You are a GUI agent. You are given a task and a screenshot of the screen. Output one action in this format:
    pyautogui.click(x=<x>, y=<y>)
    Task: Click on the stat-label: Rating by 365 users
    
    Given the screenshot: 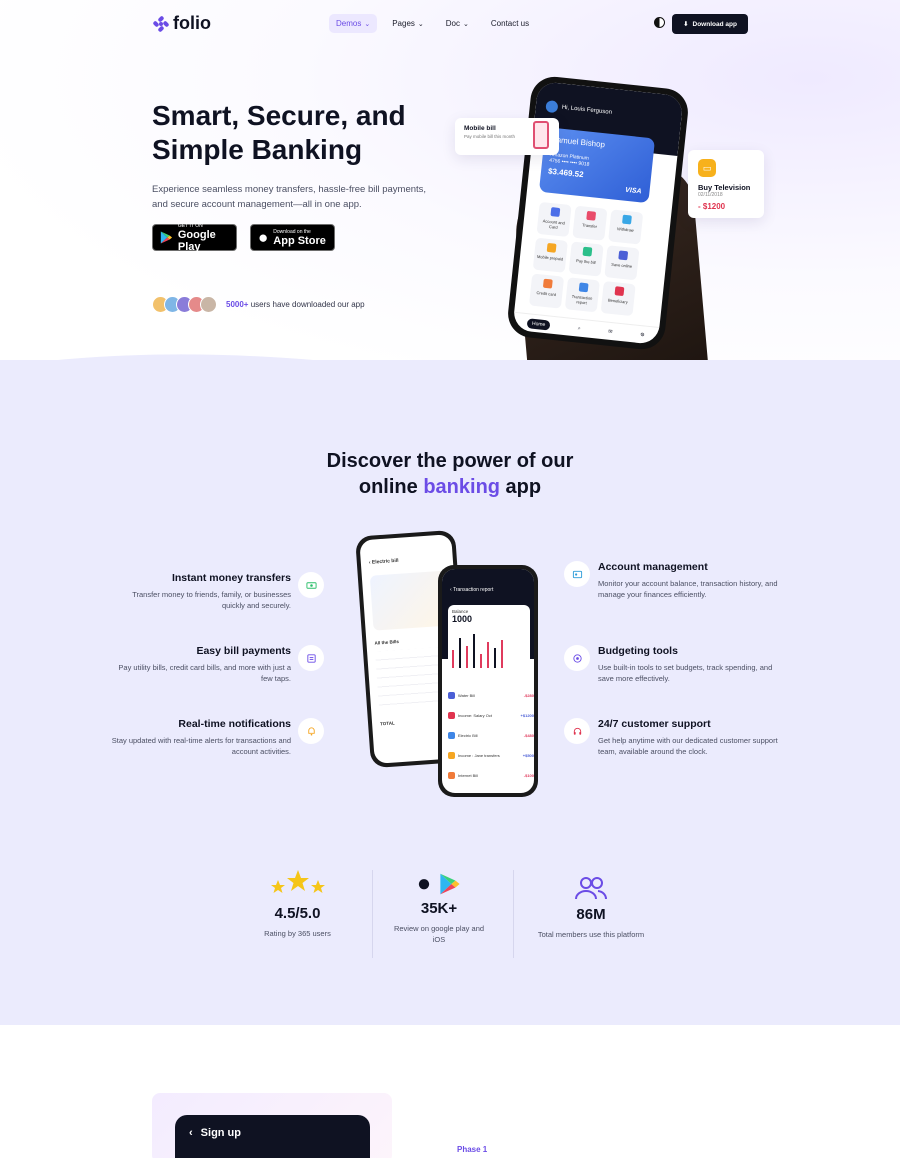 What is the action you would take?
    pyautogui.click(x=297, y=933)
    